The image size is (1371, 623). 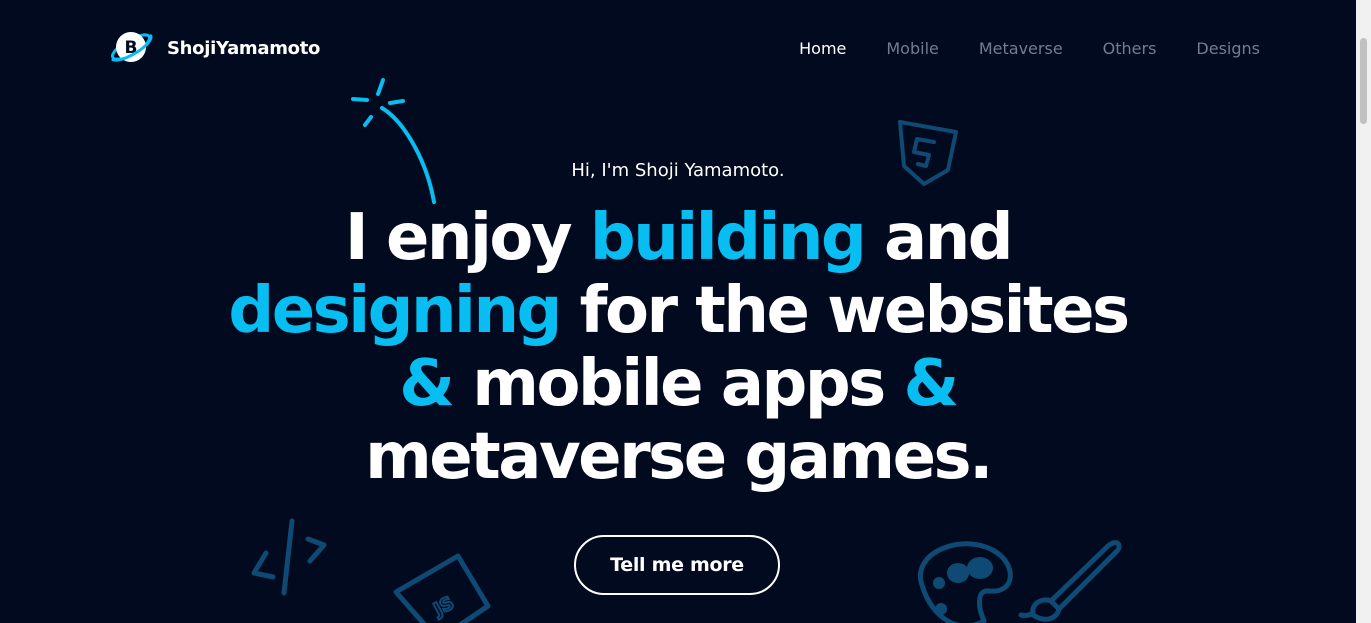 I want to click on paintbrush-icon, so click(x=1070, y=581).